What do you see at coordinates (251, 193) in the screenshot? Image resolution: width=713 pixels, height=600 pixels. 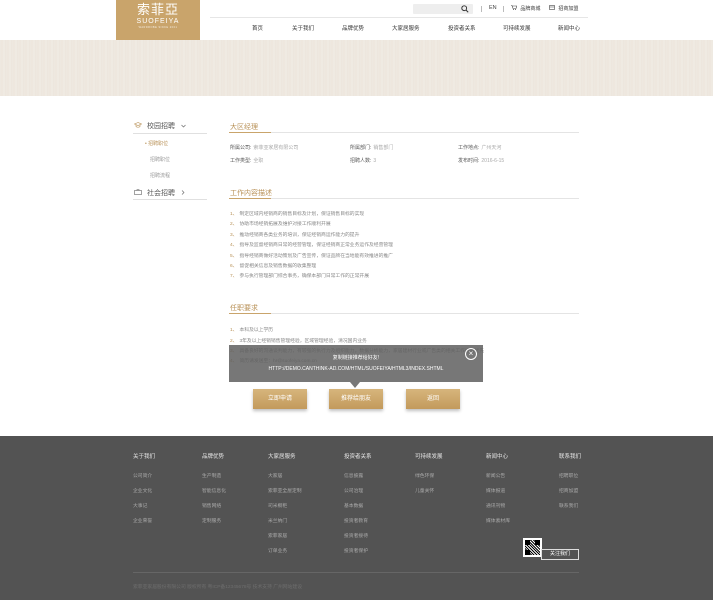 I see `desc-title: 工作内容描述` at bounding box center [251, 193].